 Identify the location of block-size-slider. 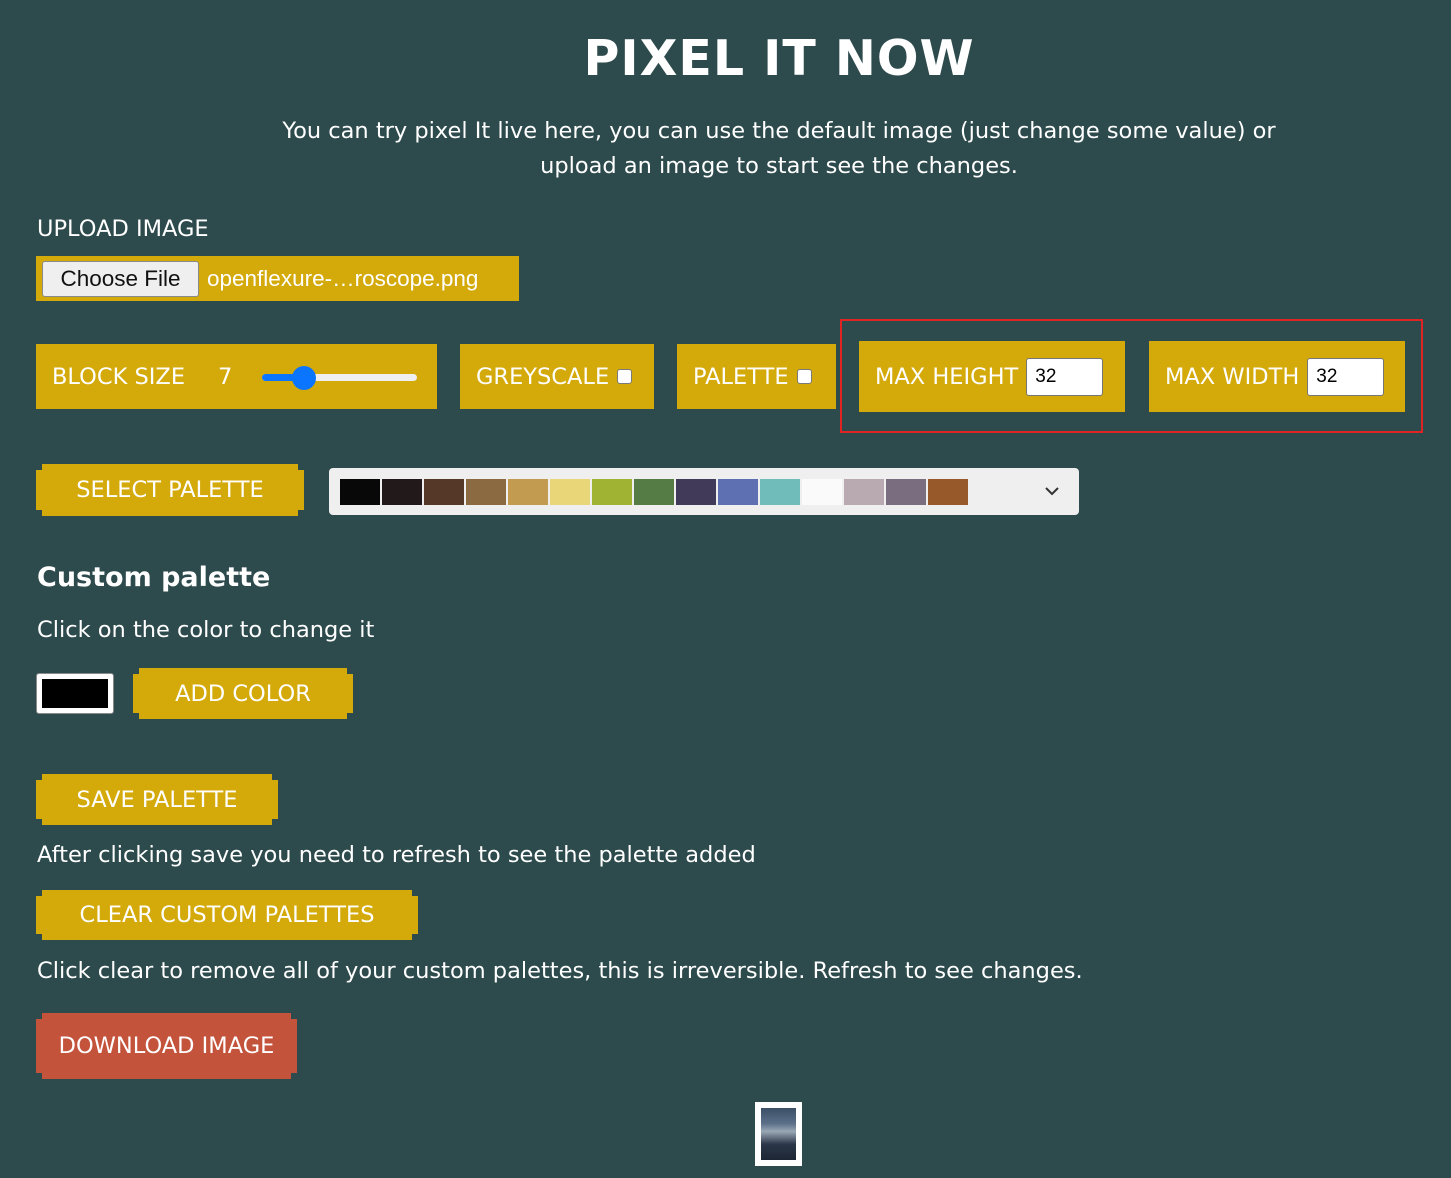
(340, 377).